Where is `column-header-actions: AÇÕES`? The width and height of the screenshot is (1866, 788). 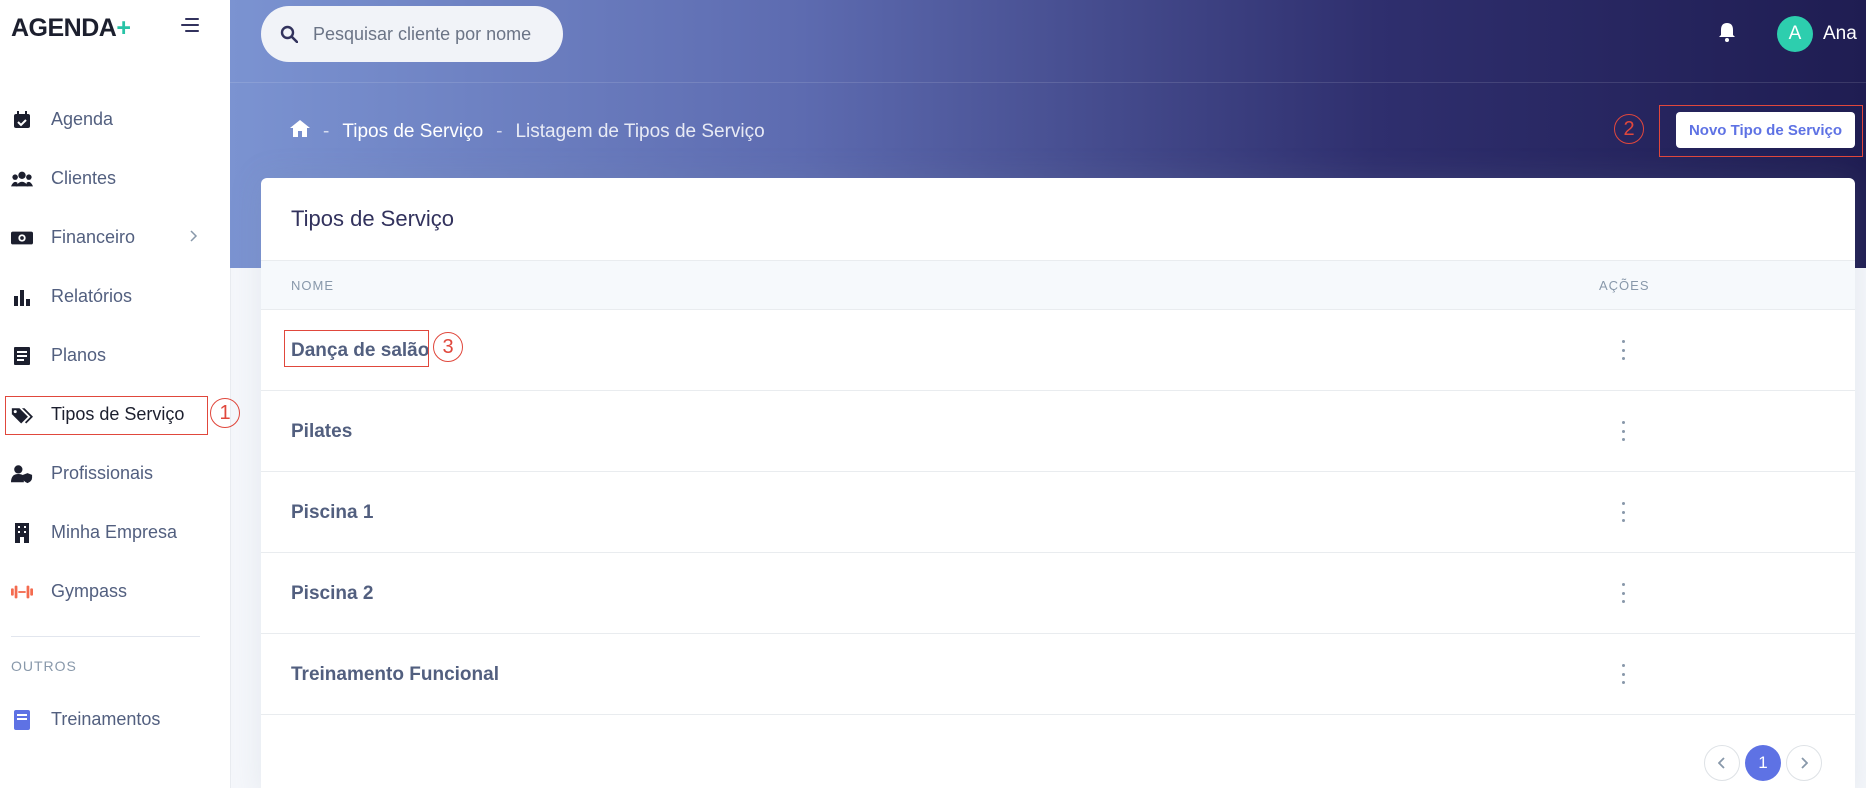 column-header-actions: AÇÕES is located at coordinates (1624, 285).